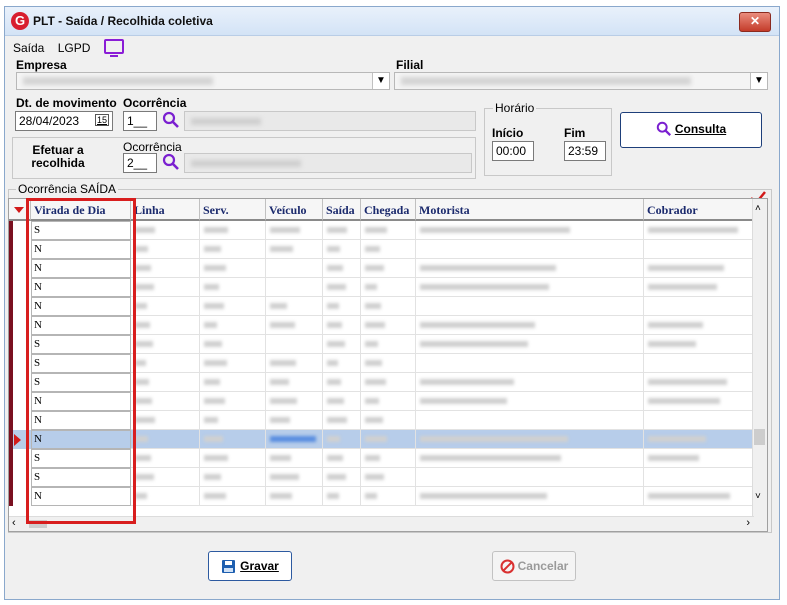 Image resolution: width=787 pixels, height=605 pixels. Describe the element at coordinates (380, 81) in the screenshot. I see `chevron-down-icon: ▼` at that location.